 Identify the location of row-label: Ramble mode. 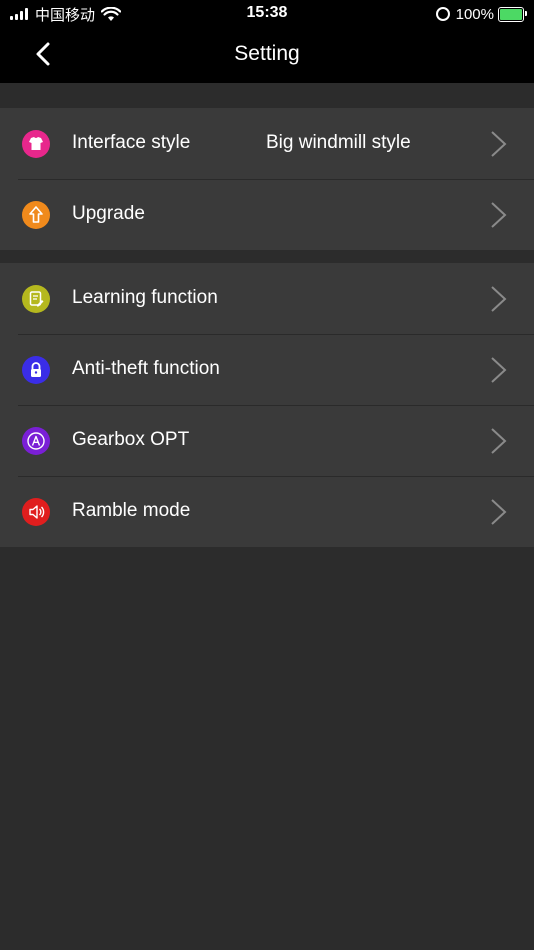
(131, 510).